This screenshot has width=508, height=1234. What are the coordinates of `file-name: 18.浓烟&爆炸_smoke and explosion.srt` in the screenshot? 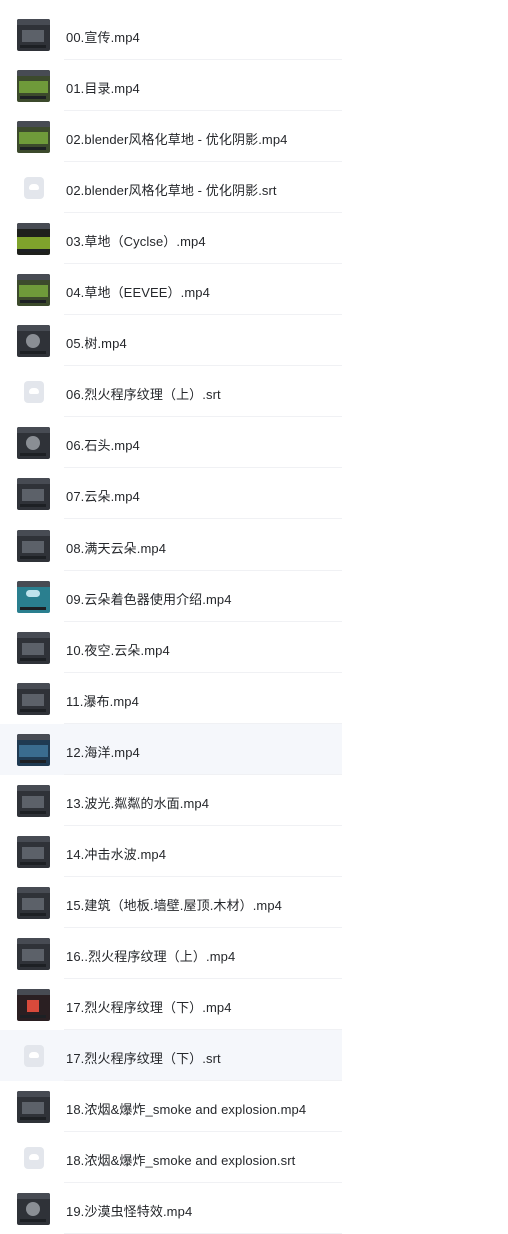 It's located at (181, 1160).